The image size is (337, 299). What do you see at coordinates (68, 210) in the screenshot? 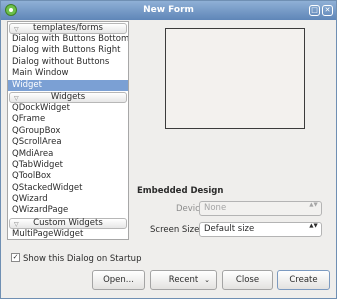
I see `template-list-item: QWizardPage` at bounding box center [68, 210].